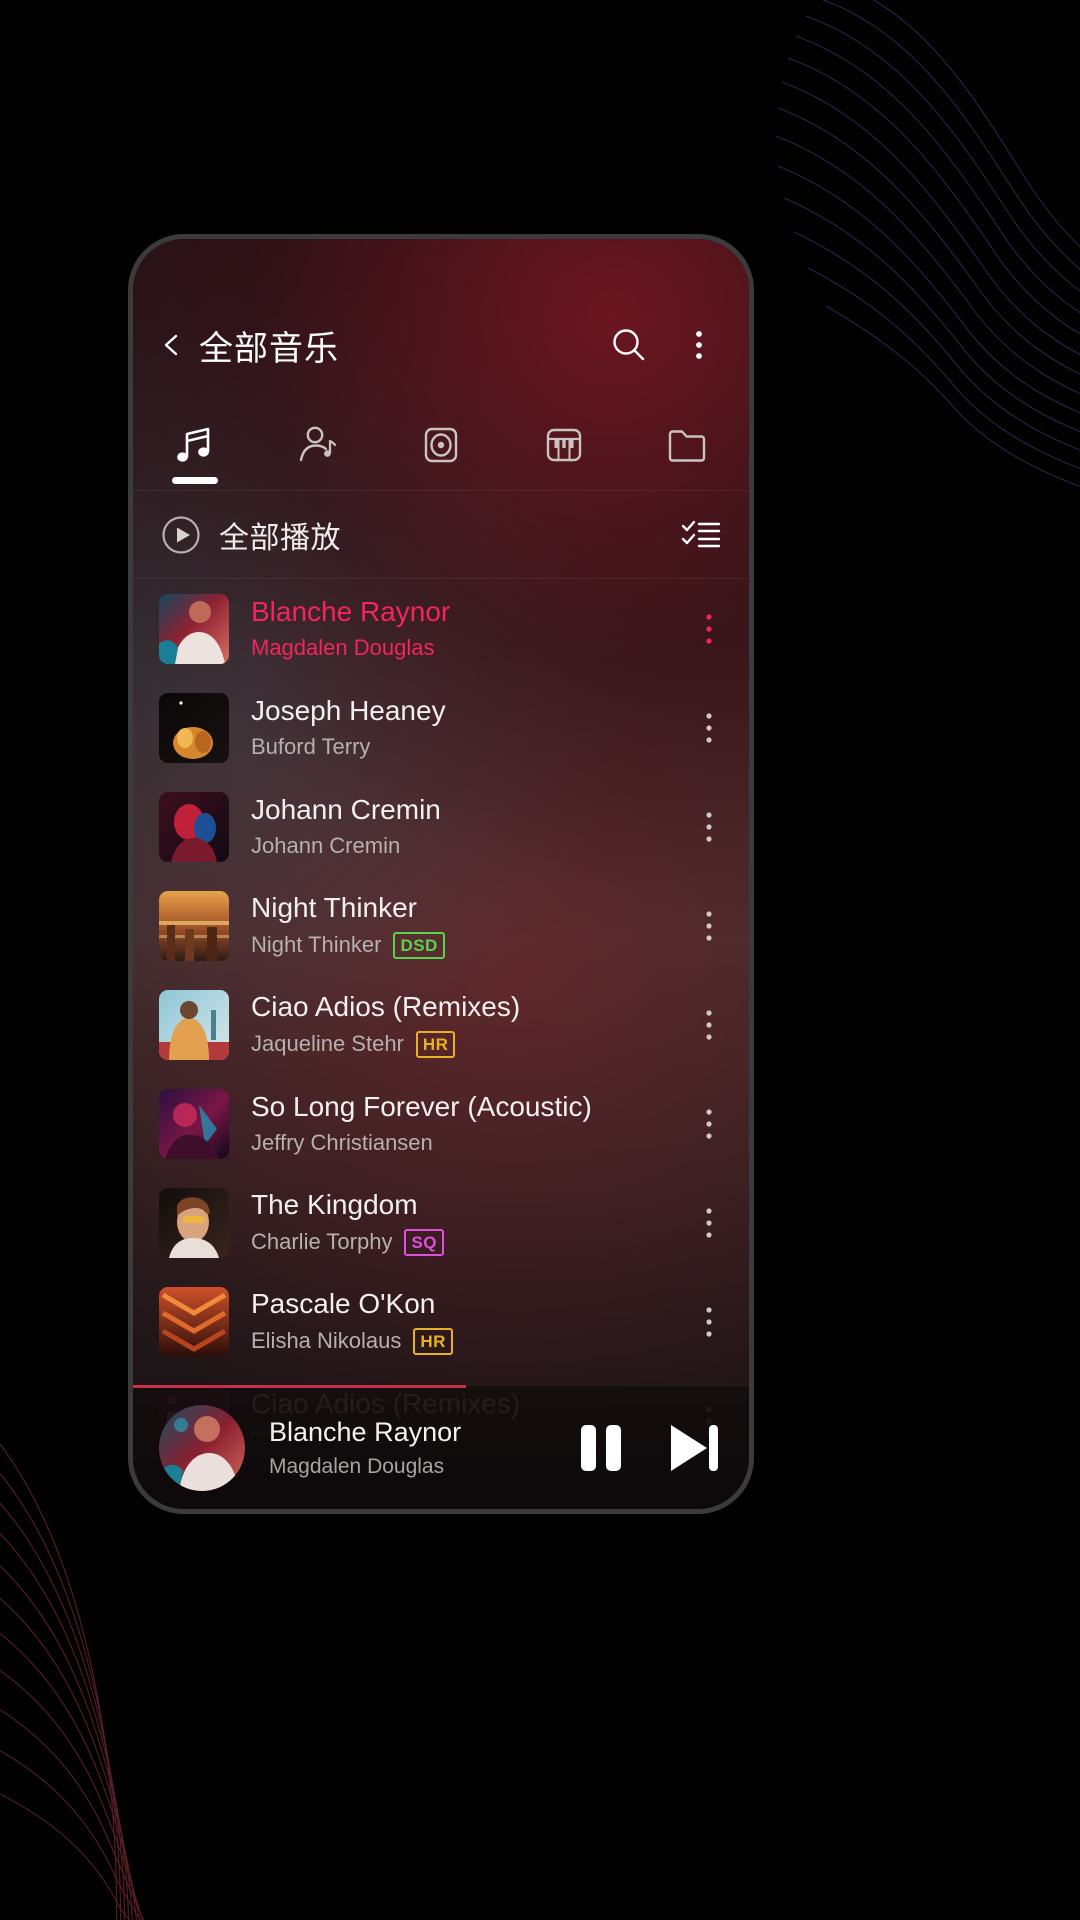 This screenshot has width=1080, height=1920. What do you see at coordinates (701, 535) in the screenshot?
I see `checklist-icon` at bounding box center [701, 535].